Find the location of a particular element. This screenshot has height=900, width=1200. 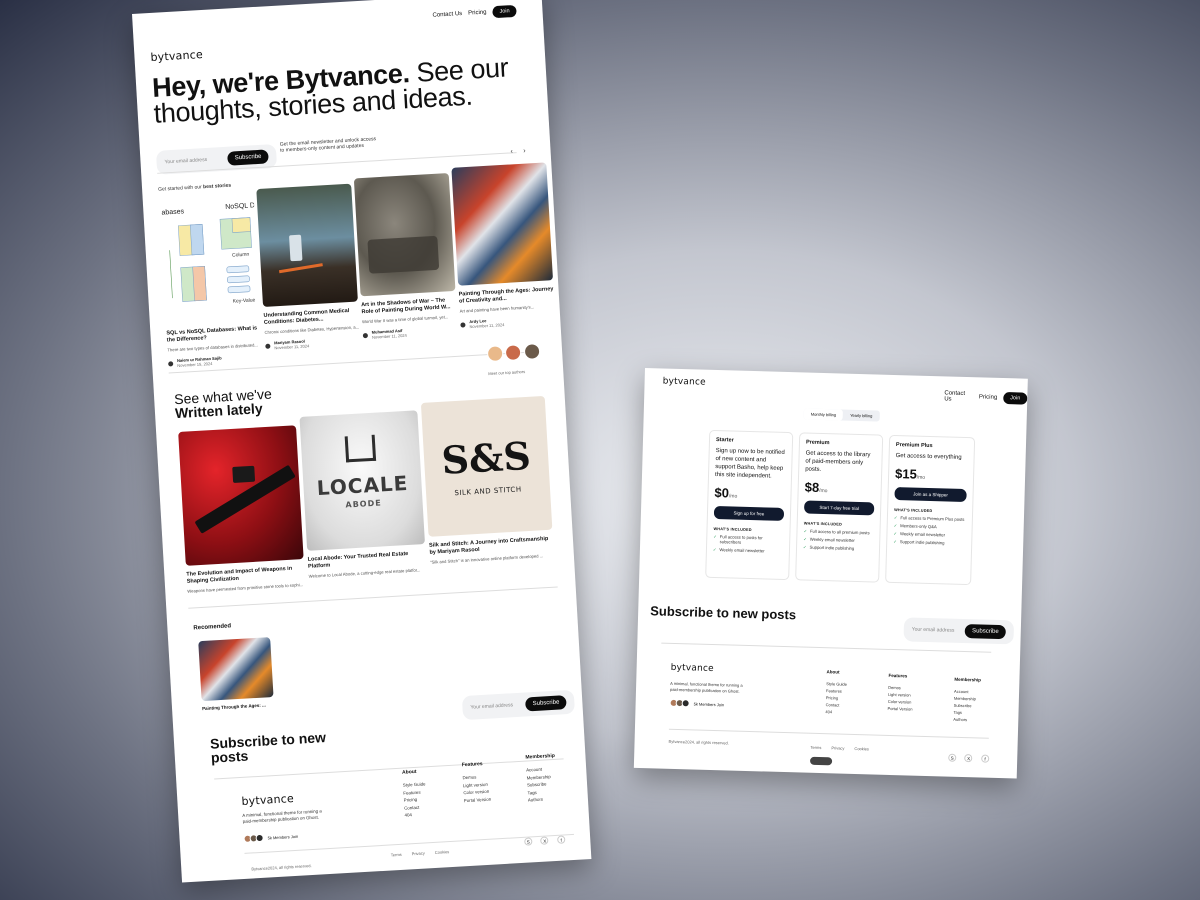

subscribe-form: Your email address Subscribe is located at coordinates (518, 705).